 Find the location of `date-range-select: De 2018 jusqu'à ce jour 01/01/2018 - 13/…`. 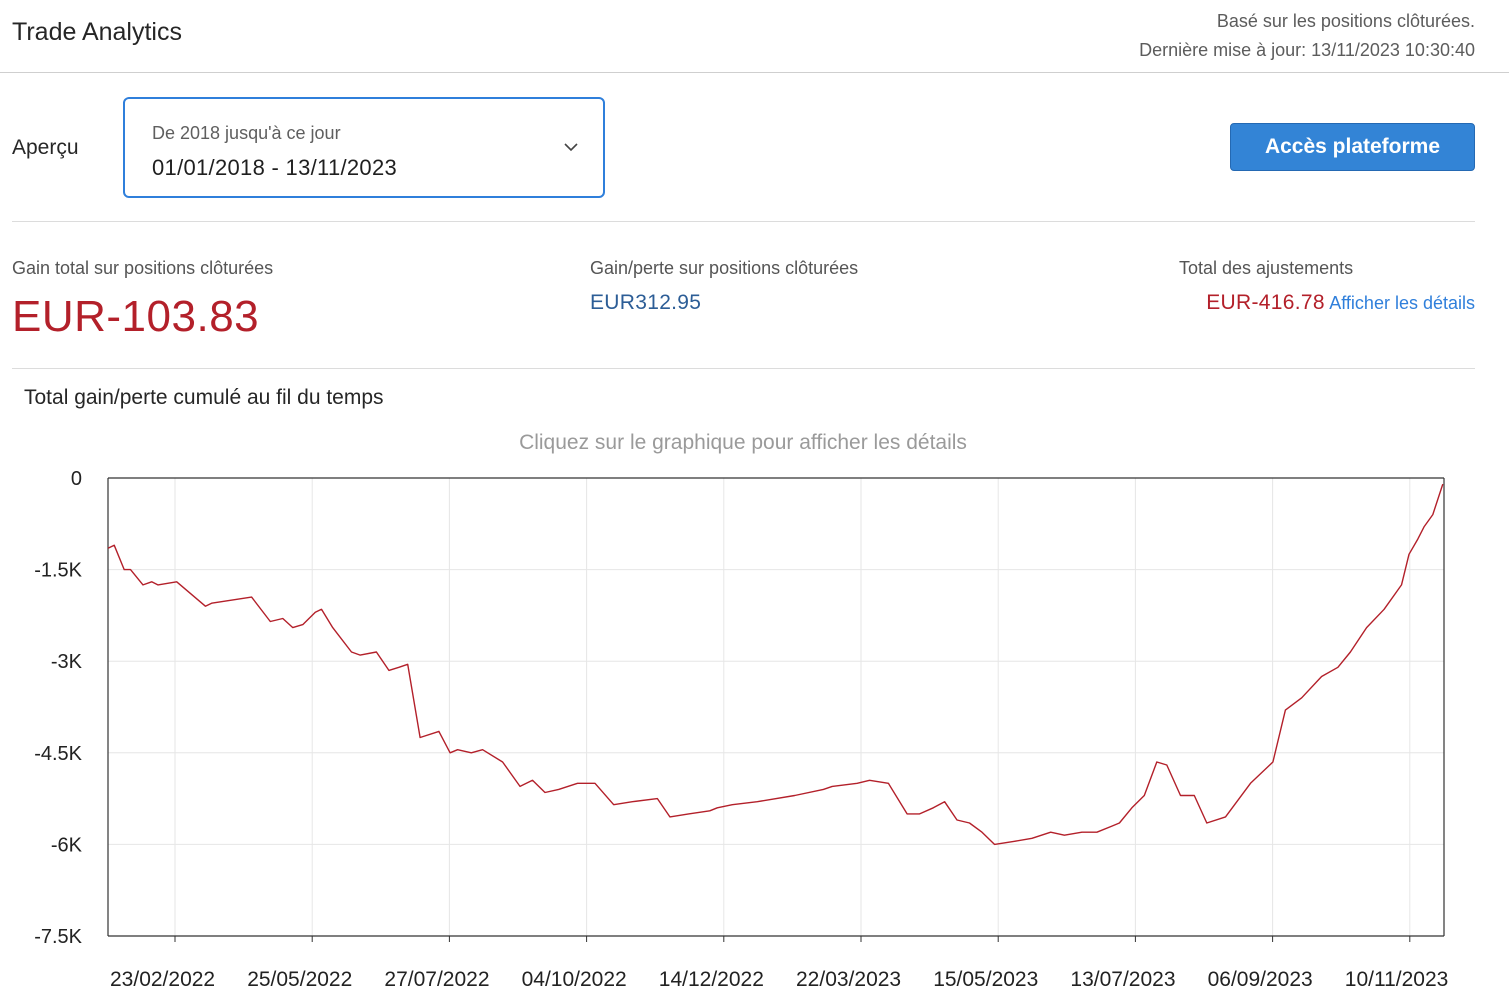

date-range-select: De 2018 jusqu'à ce jour 01/01/2018 - 13/… is located at coordinates (364, 147).